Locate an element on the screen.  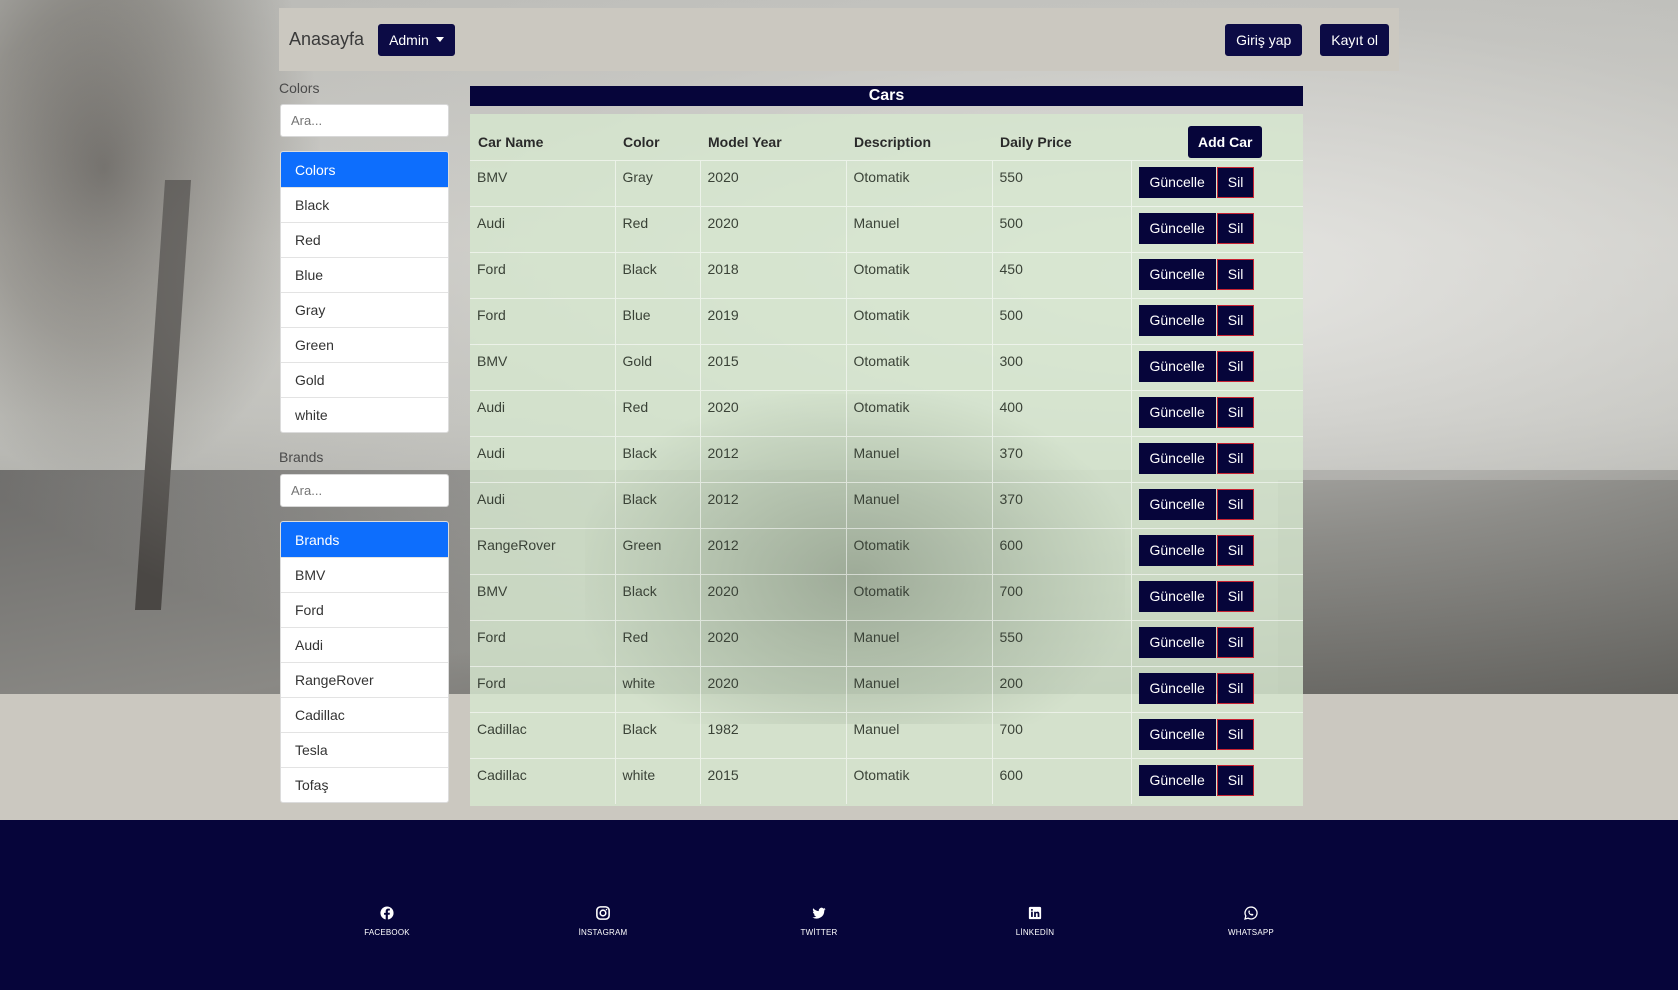
twitter-link: TWİTTER is located at coordinates (819, 923).